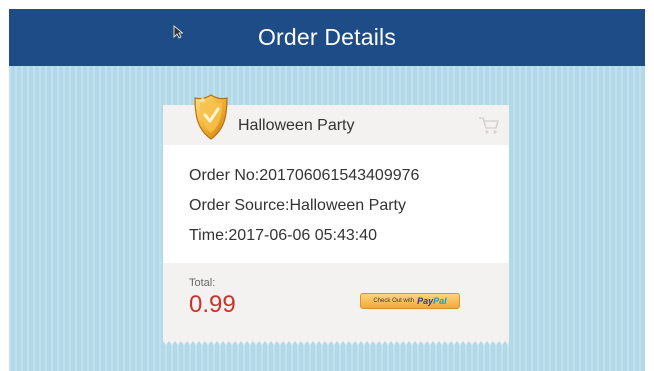 This screenshot has width=654, height=371. Describe the element at coordinates (297, 205) in the screenshot. I see `order-source: Order Source:Halloween Party` at that location.